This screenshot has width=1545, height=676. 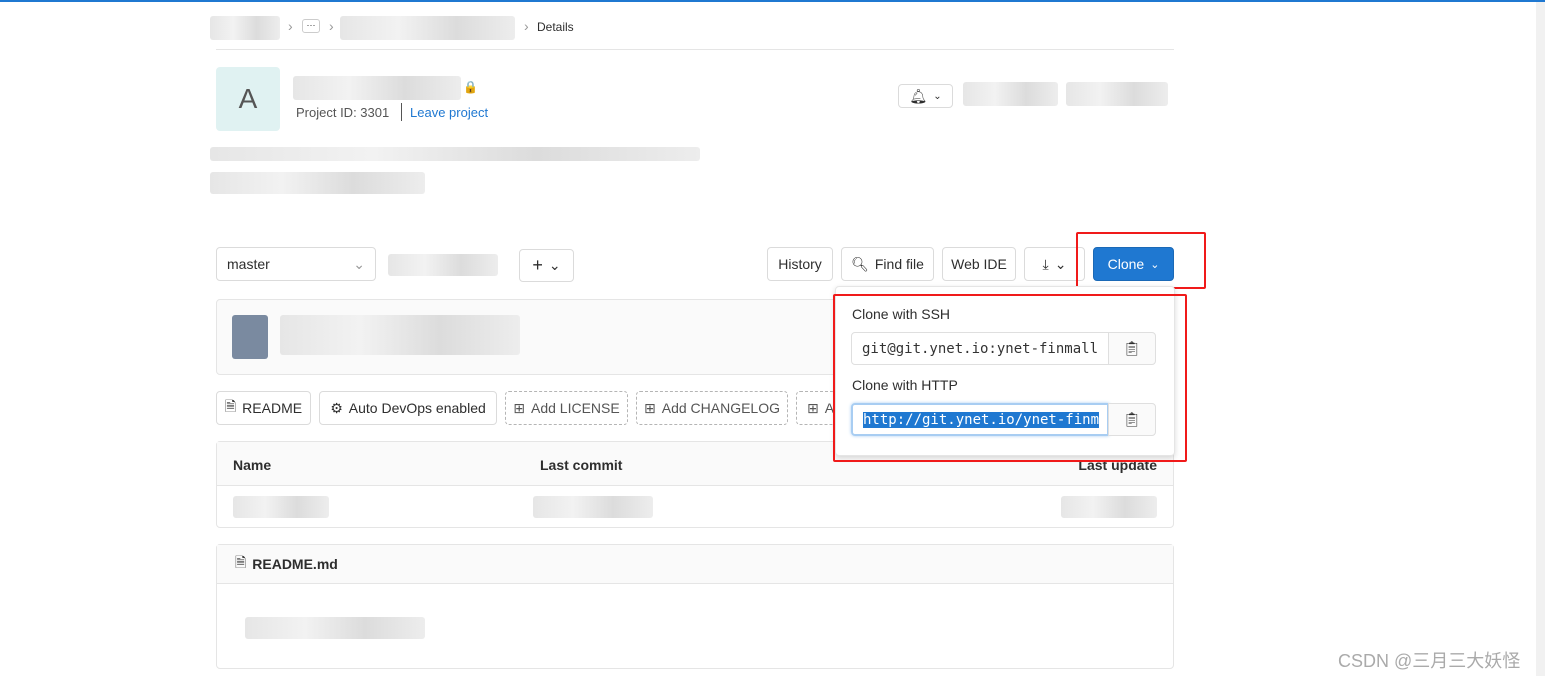 I want to click on find-file-button: 🔍︎ Find file, so click(x=887, y=264).